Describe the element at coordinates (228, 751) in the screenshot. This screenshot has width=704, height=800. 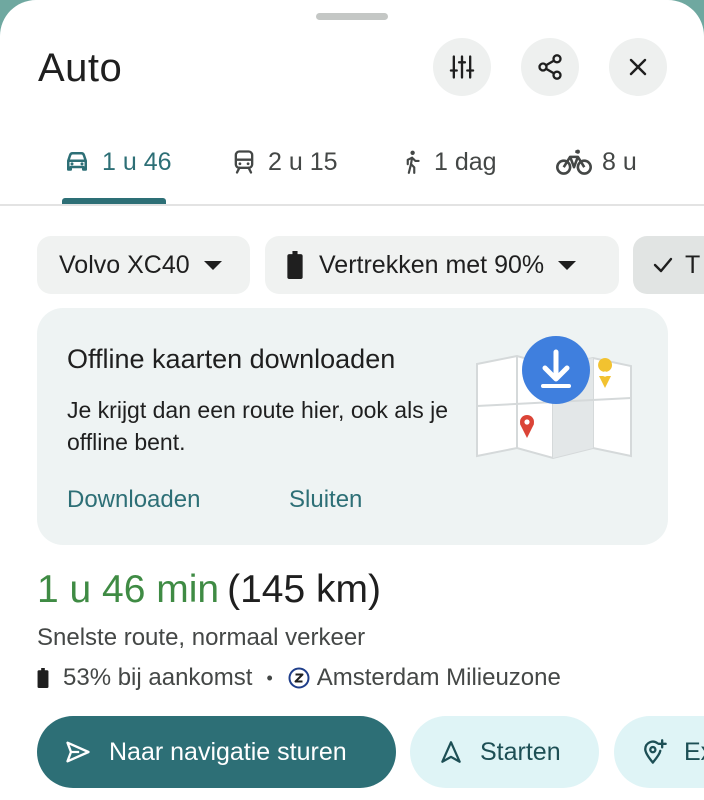
I see `send-to-navigation-label: Naar navigatie sturen` at that location.